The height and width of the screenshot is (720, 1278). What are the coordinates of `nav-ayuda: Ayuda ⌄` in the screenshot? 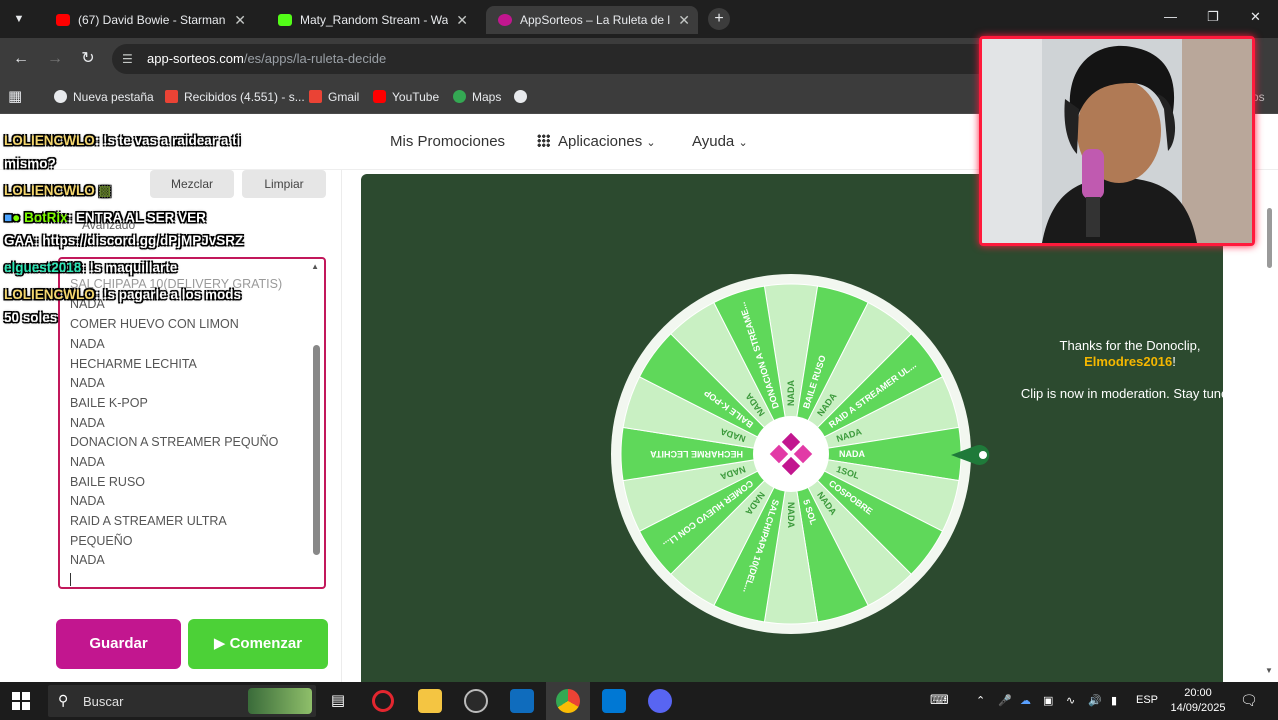 It's located at (720, 141).